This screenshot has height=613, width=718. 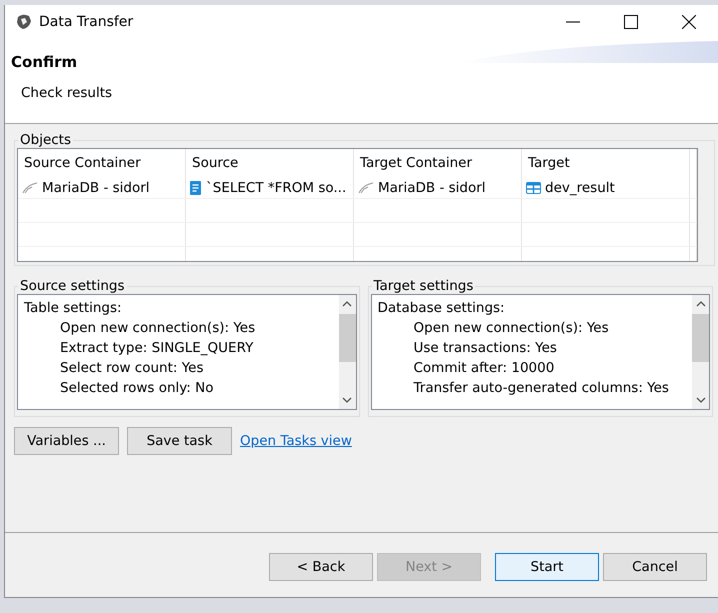 I want to click on table-cell: dev_result, so click(x=580, y=188).